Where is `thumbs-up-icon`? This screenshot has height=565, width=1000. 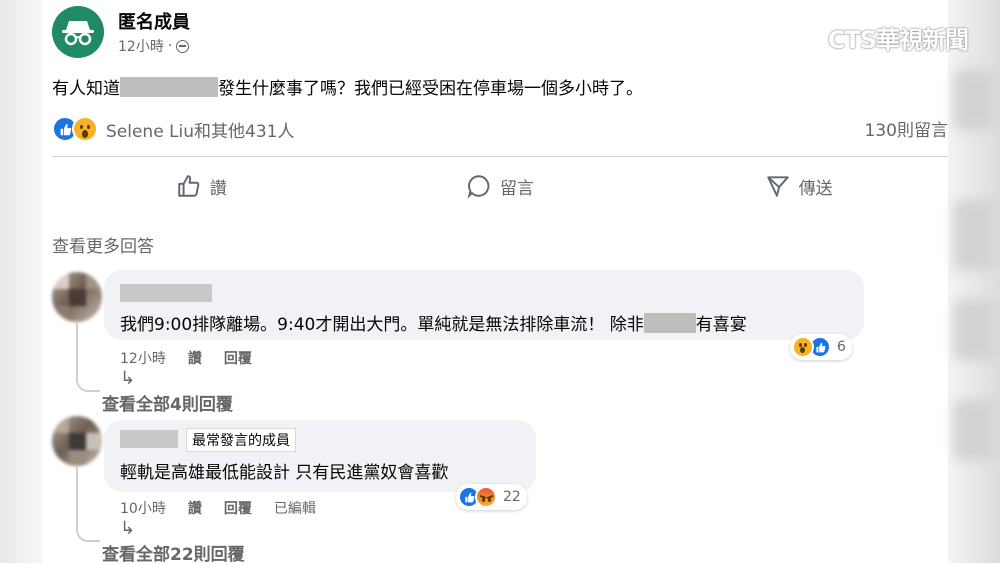
thumbs-up-icon is located at coordinates (189, 186).